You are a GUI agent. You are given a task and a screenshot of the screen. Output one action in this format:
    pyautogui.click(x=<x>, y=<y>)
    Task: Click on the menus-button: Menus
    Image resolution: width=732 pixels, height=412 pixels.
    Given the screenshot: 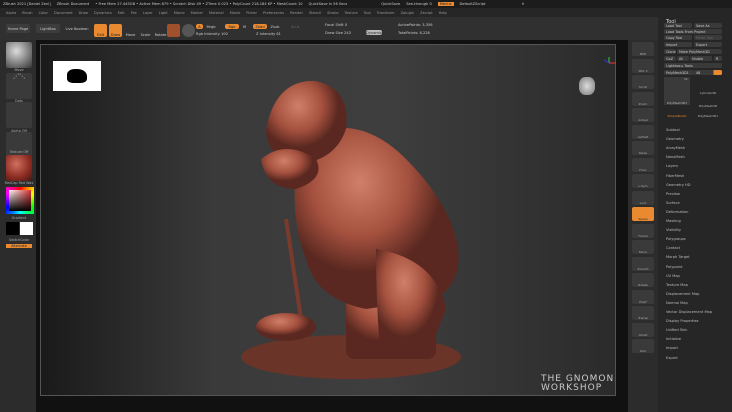 What is the action you would take?
    pyautogui.click(x=445, y=4)
    